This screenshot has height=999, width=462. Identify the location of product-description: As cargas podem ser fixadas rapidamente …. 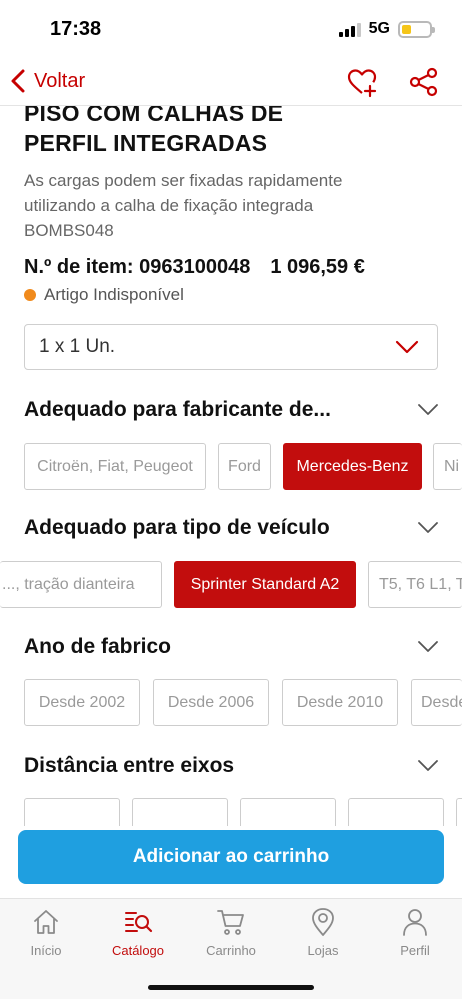
(234, 205).